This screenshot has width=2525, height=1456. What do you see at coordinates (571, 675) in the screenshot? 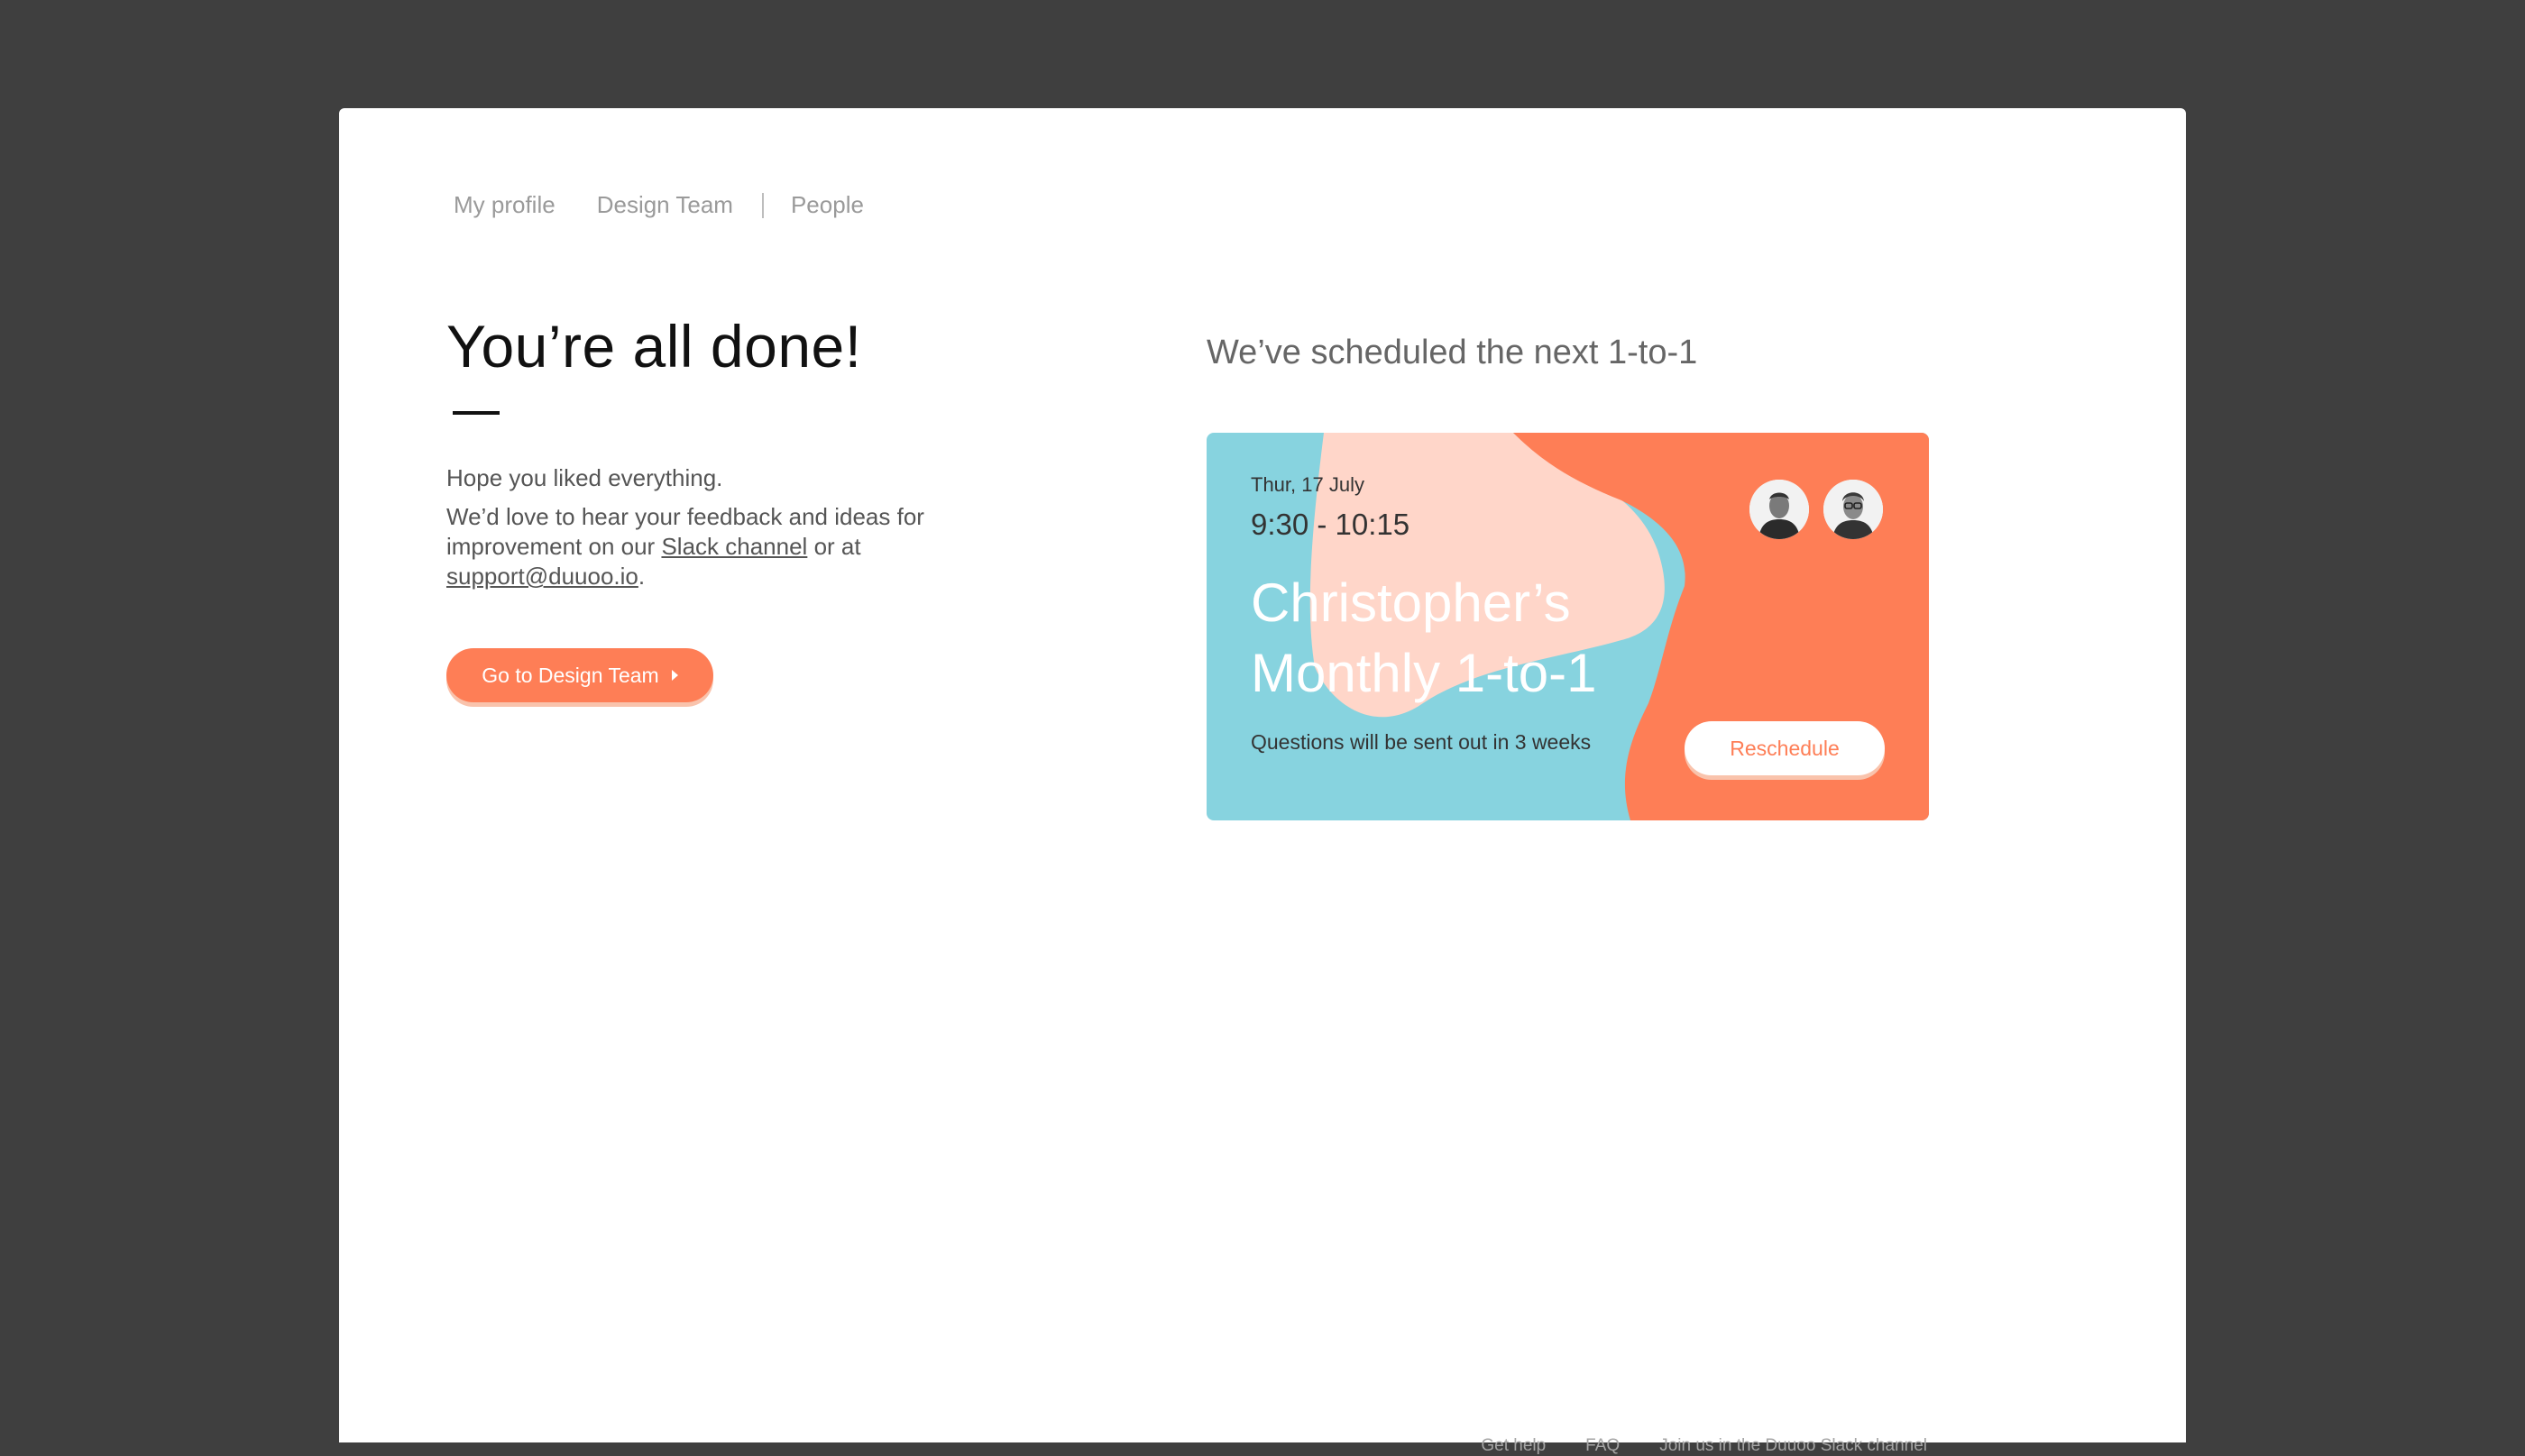
I see `go-button-label: Go to Design Team` at bounding box center [571, 675].